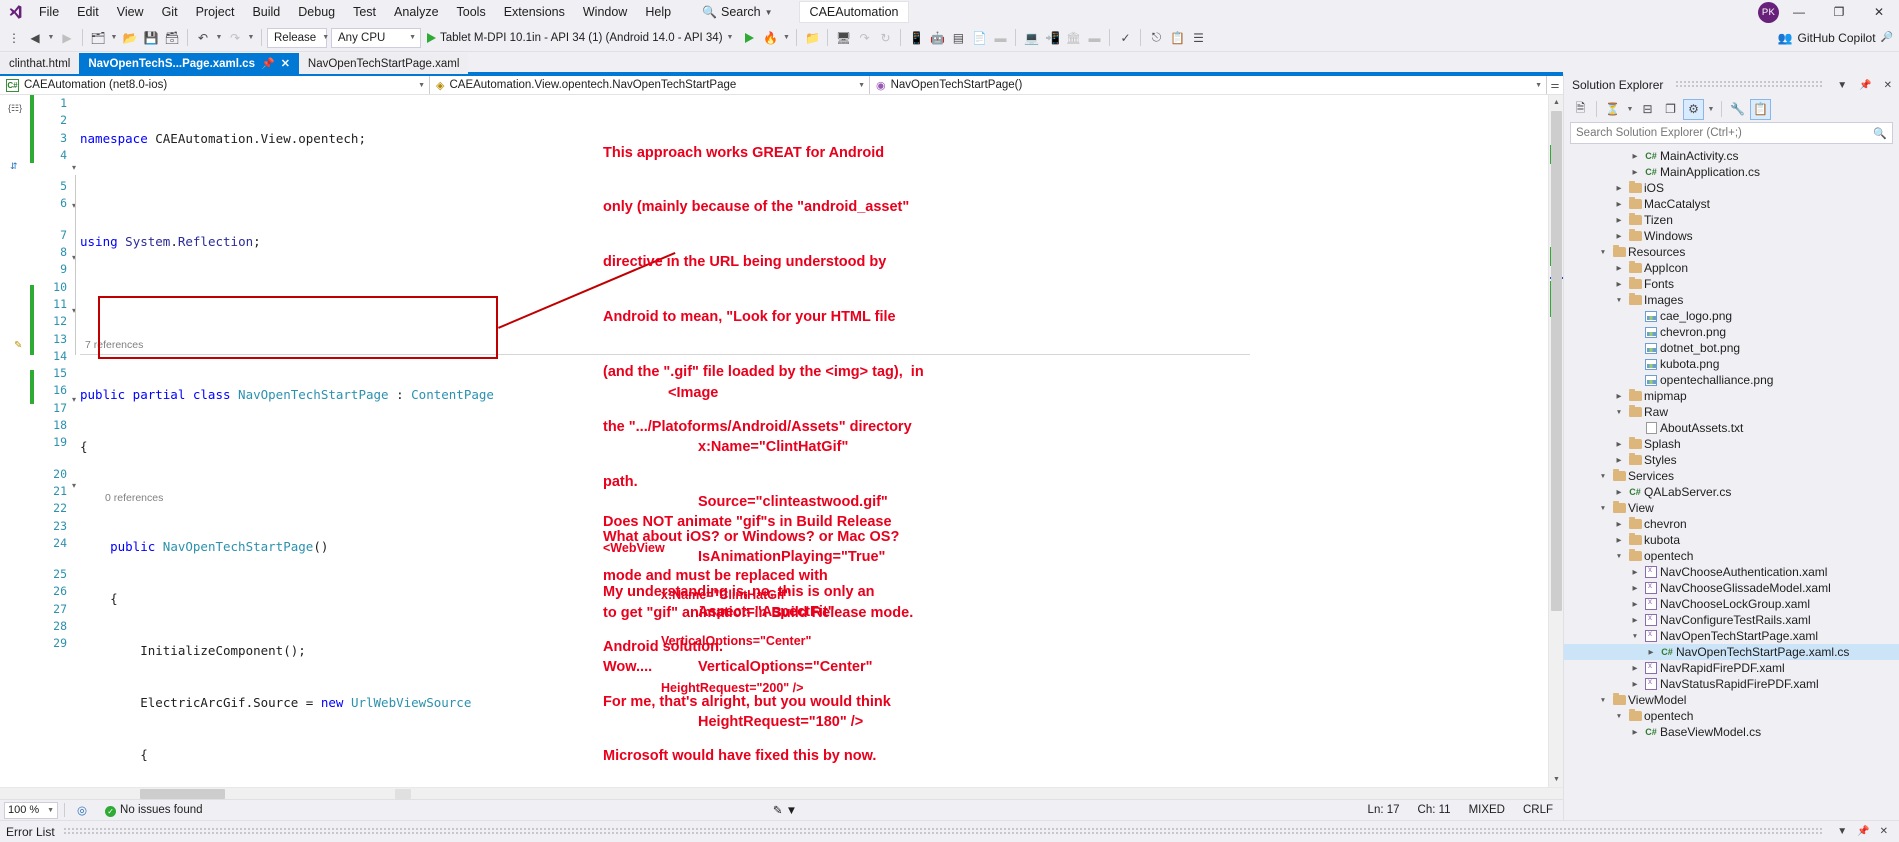 This screenshot has height=842, width=1899. What do you see at coordinates (1731, 172) in the screenshot?
I see `tree-item-mainapplication-cs: C#MainApplication.cs` at bounding box center [1731, 172].